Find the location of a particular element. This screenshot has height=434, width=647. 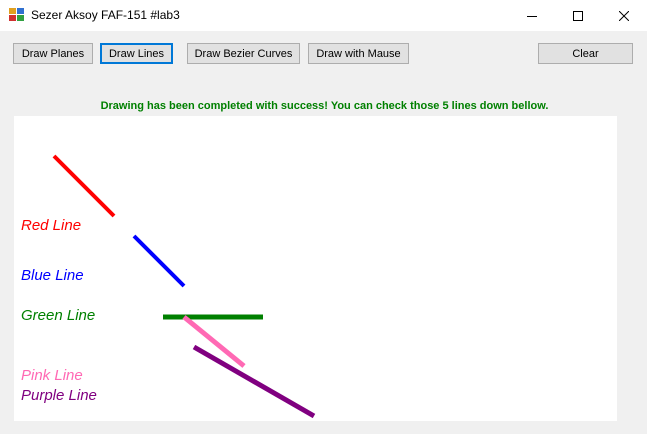

maximize-icon is located at coordinates (578, 15).